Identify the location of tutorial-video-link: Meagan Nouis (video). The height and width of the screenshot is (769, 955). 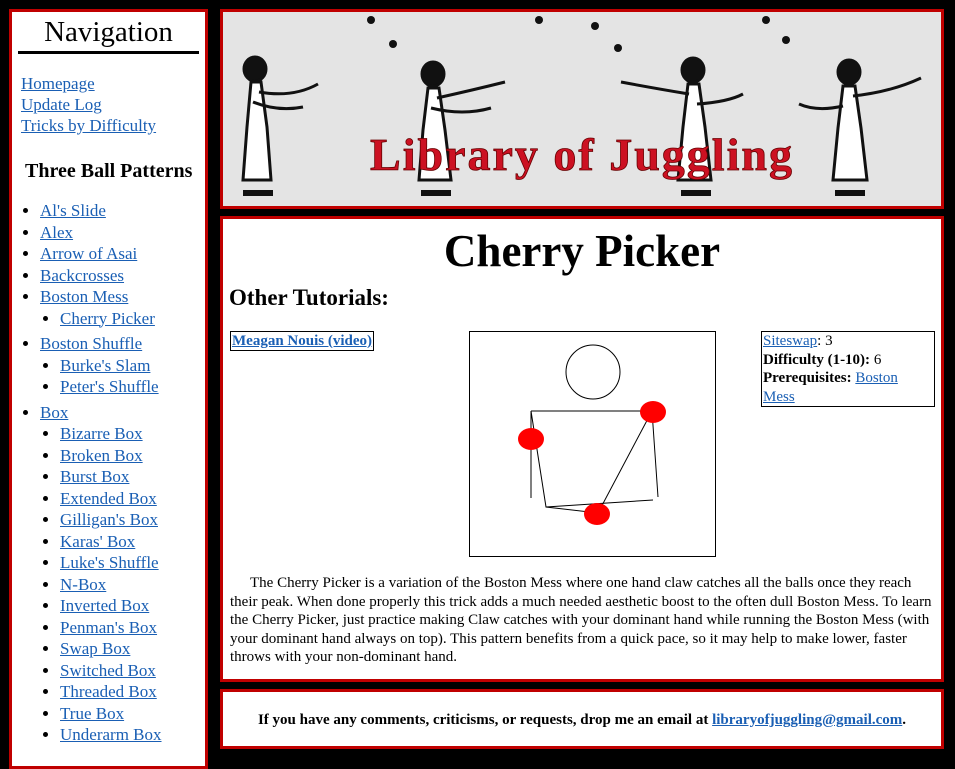
(302, 341).